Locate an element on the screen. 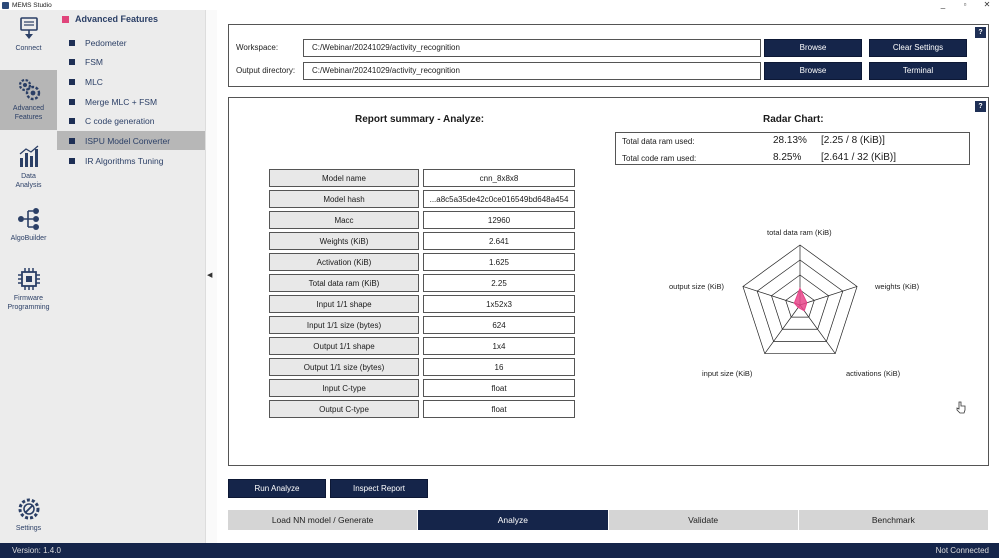 This screenshot has width=999, height=558. terminal-button: Terminal is located at coordinates (918, 71).